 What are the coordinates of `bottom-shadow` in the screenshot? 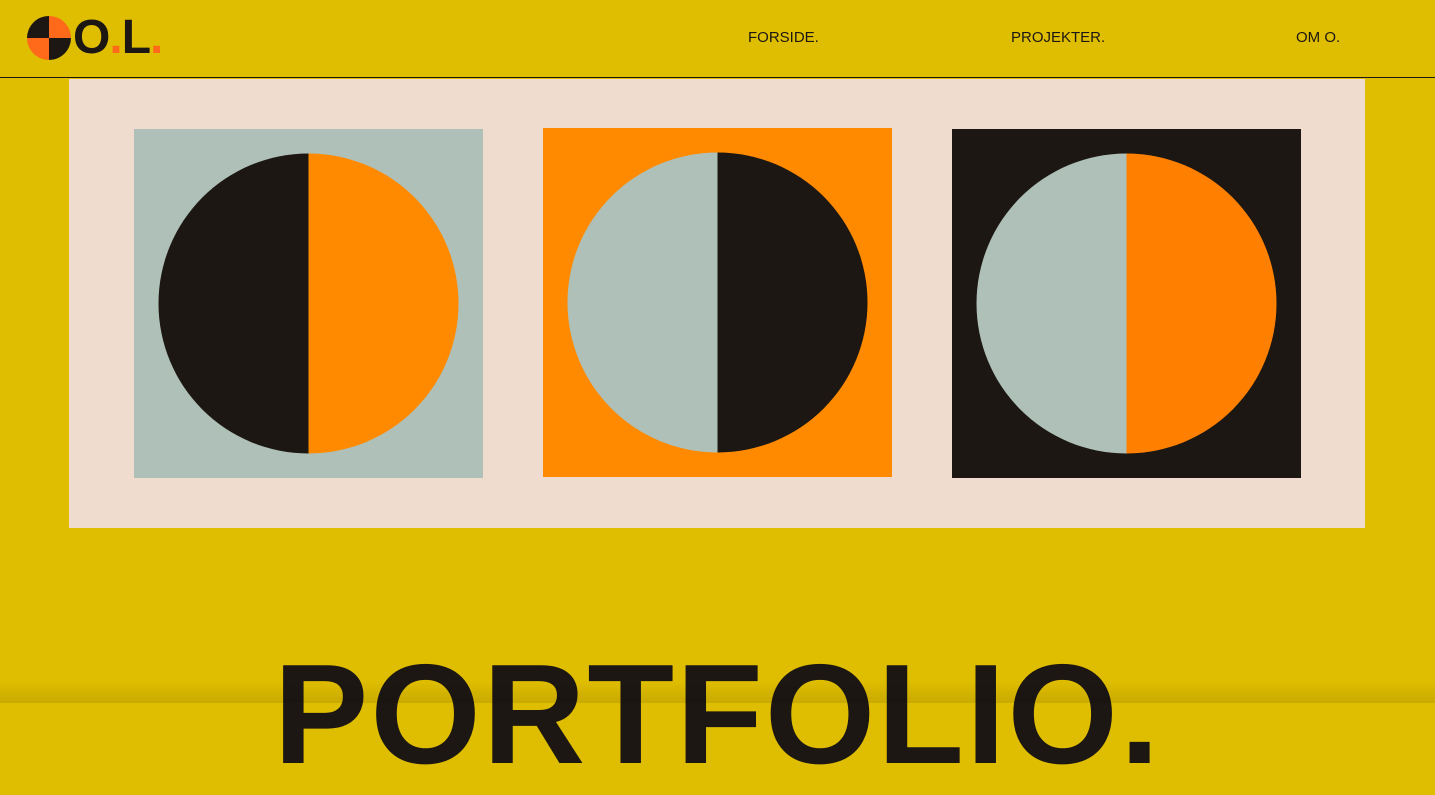 It's located at (717, 692).